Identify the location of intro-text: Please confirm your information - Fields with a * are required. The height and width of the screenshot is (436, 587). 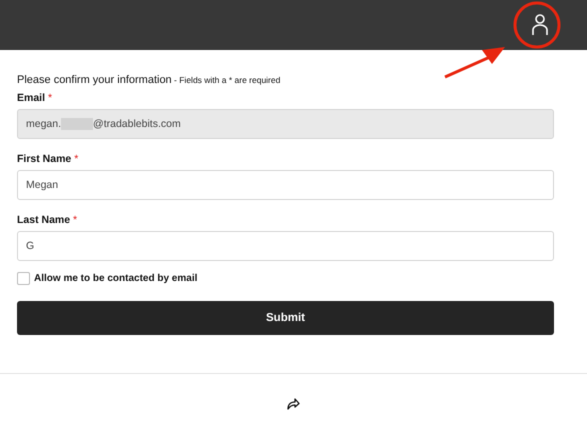
(149, 81).